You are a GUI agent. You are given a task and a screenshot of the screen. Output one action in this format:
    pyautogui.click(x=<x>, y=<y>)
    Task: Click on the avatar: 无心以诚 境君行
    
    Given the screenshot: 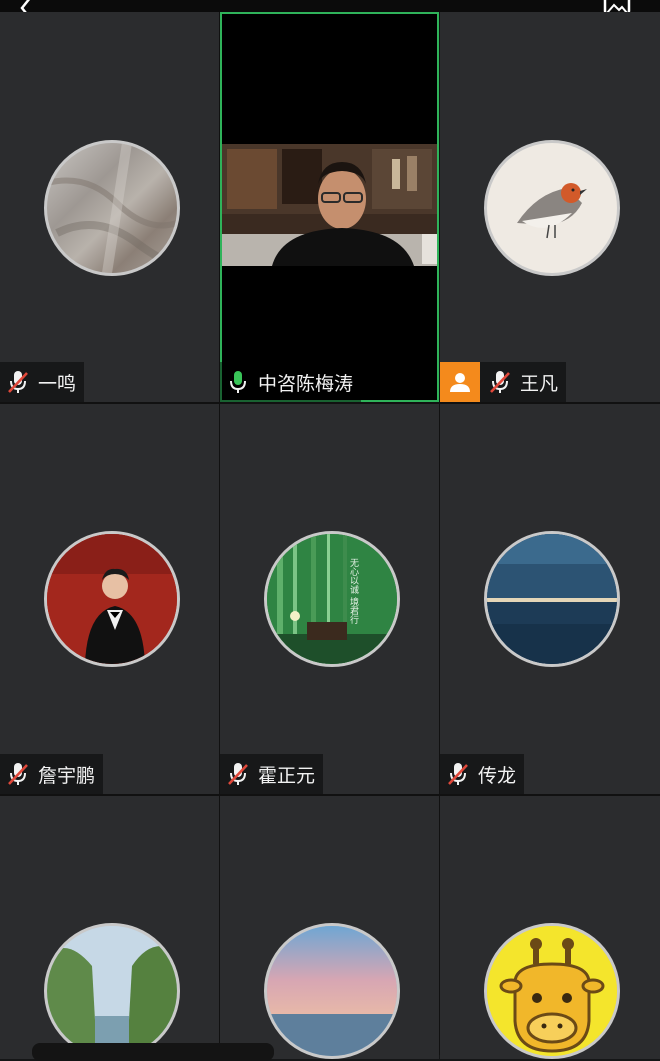 What is the action you would take?
    pyautogui.click(x=331, y=599)
    